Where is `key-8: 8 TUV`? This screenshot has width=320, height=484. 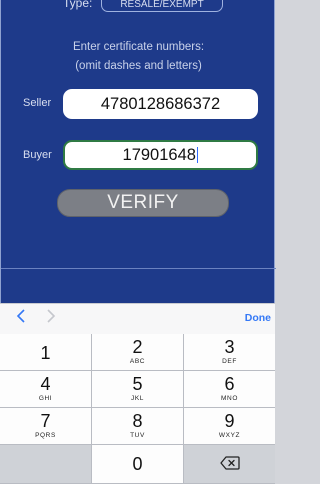 key-8: 8 TUV is located at coordinates (138, 426).